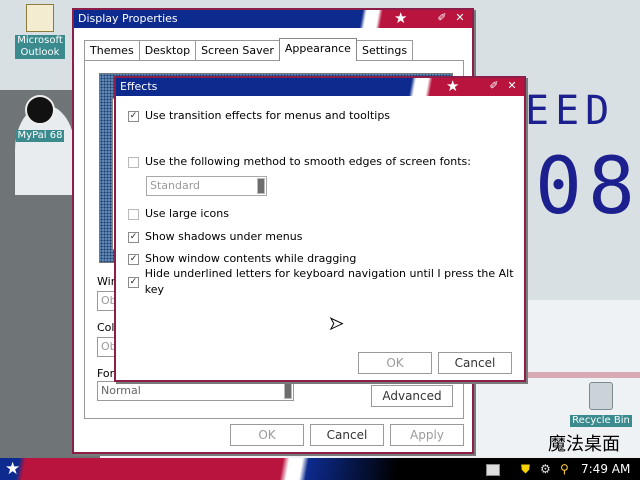 This screenshot has height=480, width=640. Describe the element at coordinates (195, 391) in the screenshot. I see `font-size-select: Normal` at that location.